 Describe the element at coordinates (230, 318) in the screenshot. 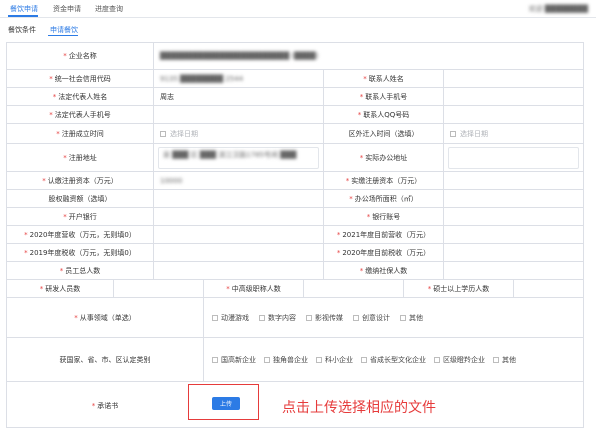

I see `industry-option: 动漫游戏` at that location.